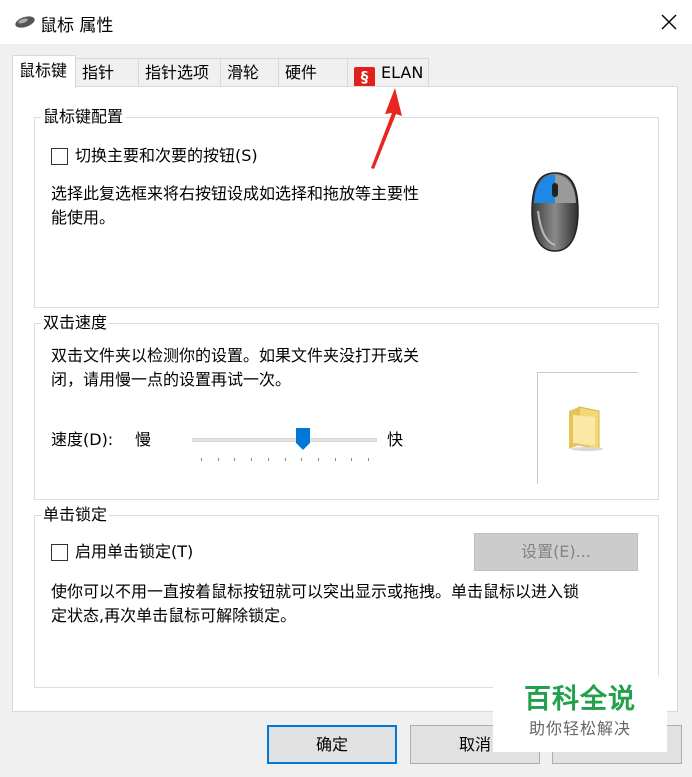  What do you see at coordinates (143, 439) in the screenshot?
I see `slow-label: 慢` at bounding box center [143, 439].